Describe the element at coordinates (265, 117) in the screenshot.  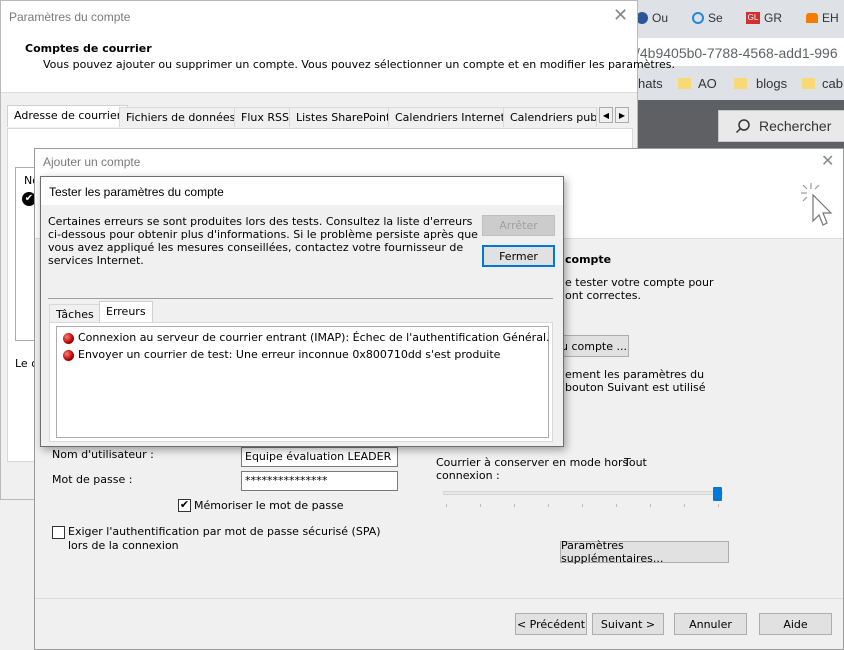
I see `tab-rss: Flux RSS` at that location.